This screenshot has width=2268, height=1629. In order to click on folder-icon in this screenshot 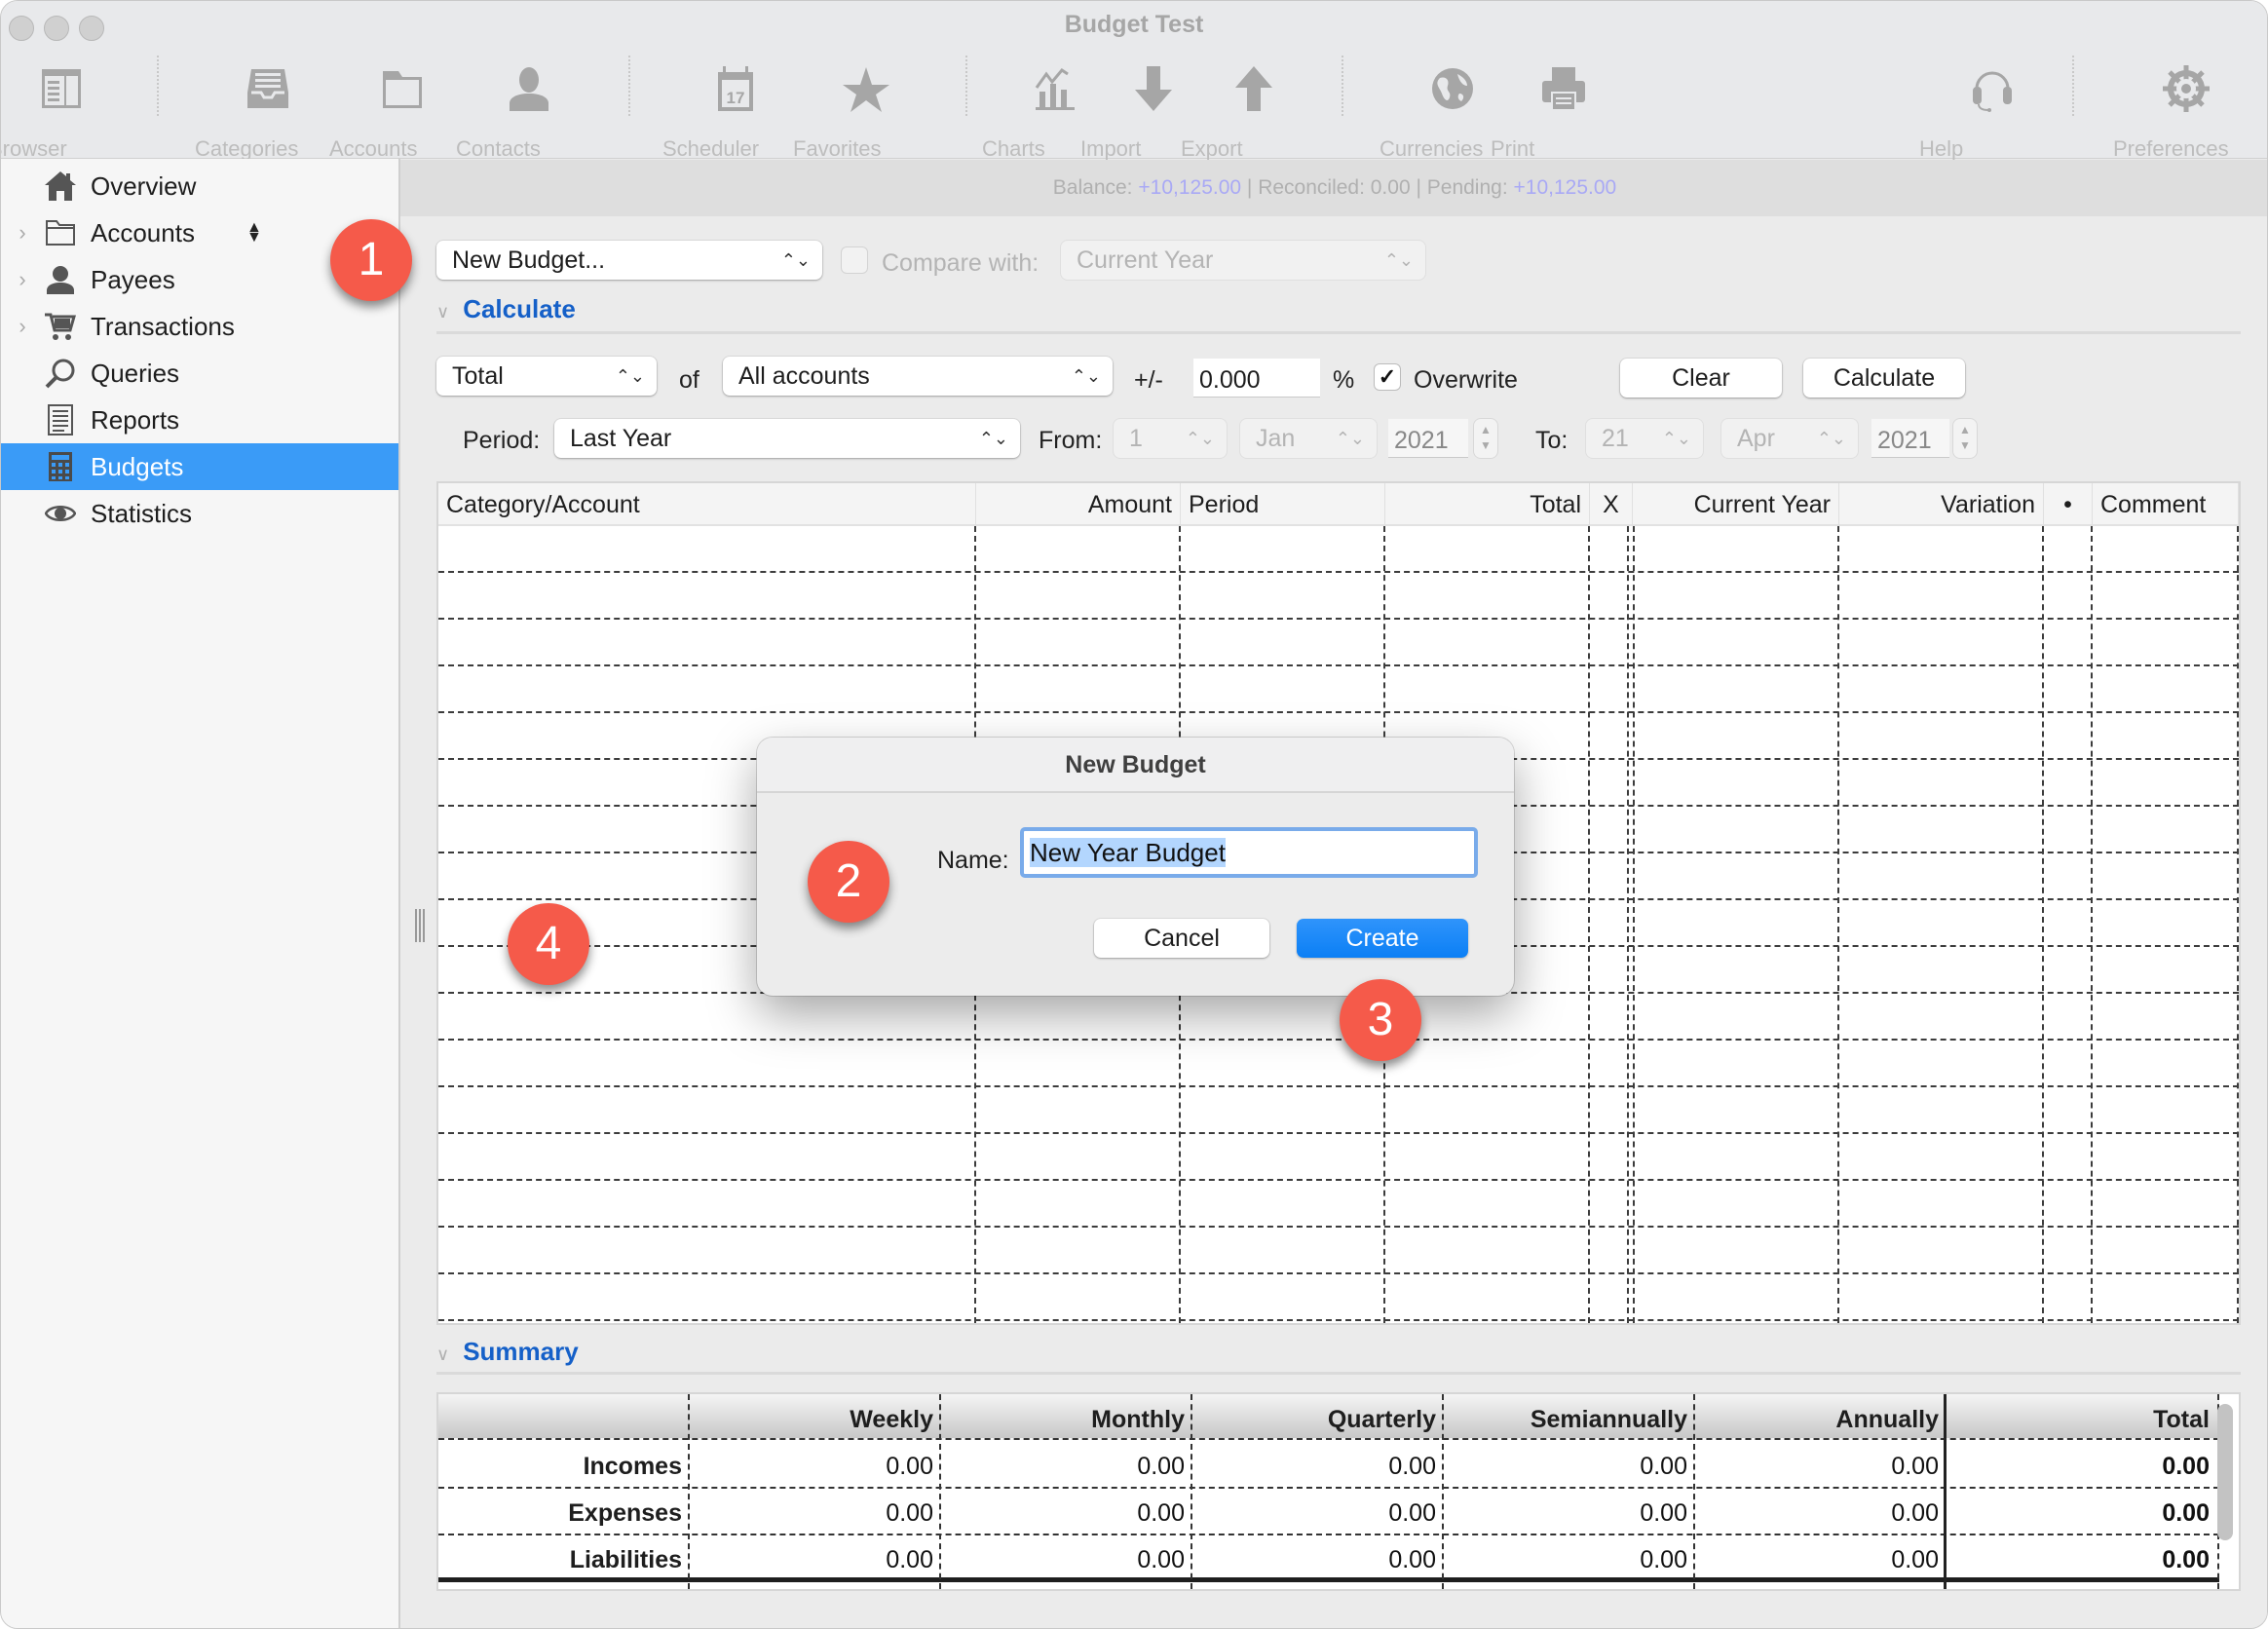, I will do `click(402, 90)`.